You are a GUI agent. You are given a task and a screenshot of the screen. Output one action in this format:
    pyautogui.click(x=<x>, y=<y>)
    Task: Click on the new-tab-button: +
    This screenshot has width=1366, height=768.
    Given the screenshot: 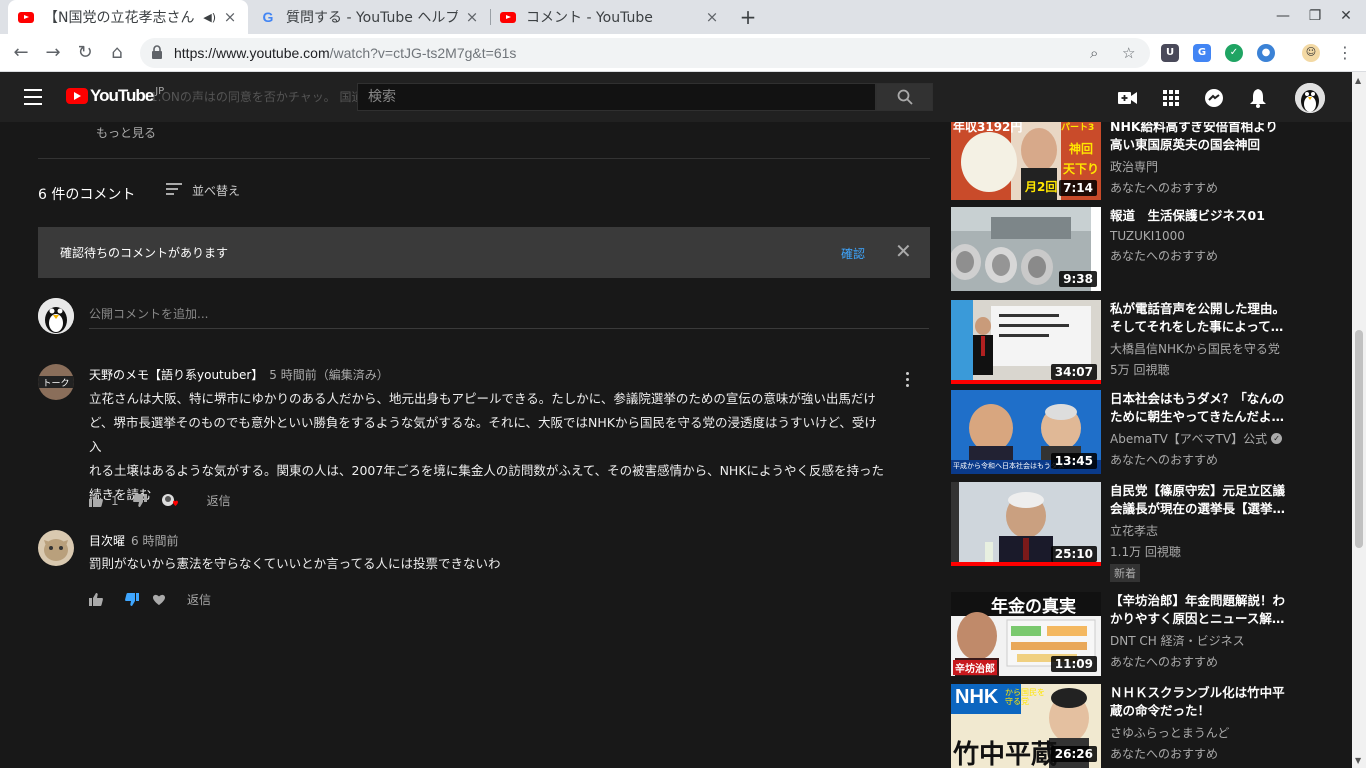 What is the action you would take?
    pyautogui.click(x=748, y=17)
    